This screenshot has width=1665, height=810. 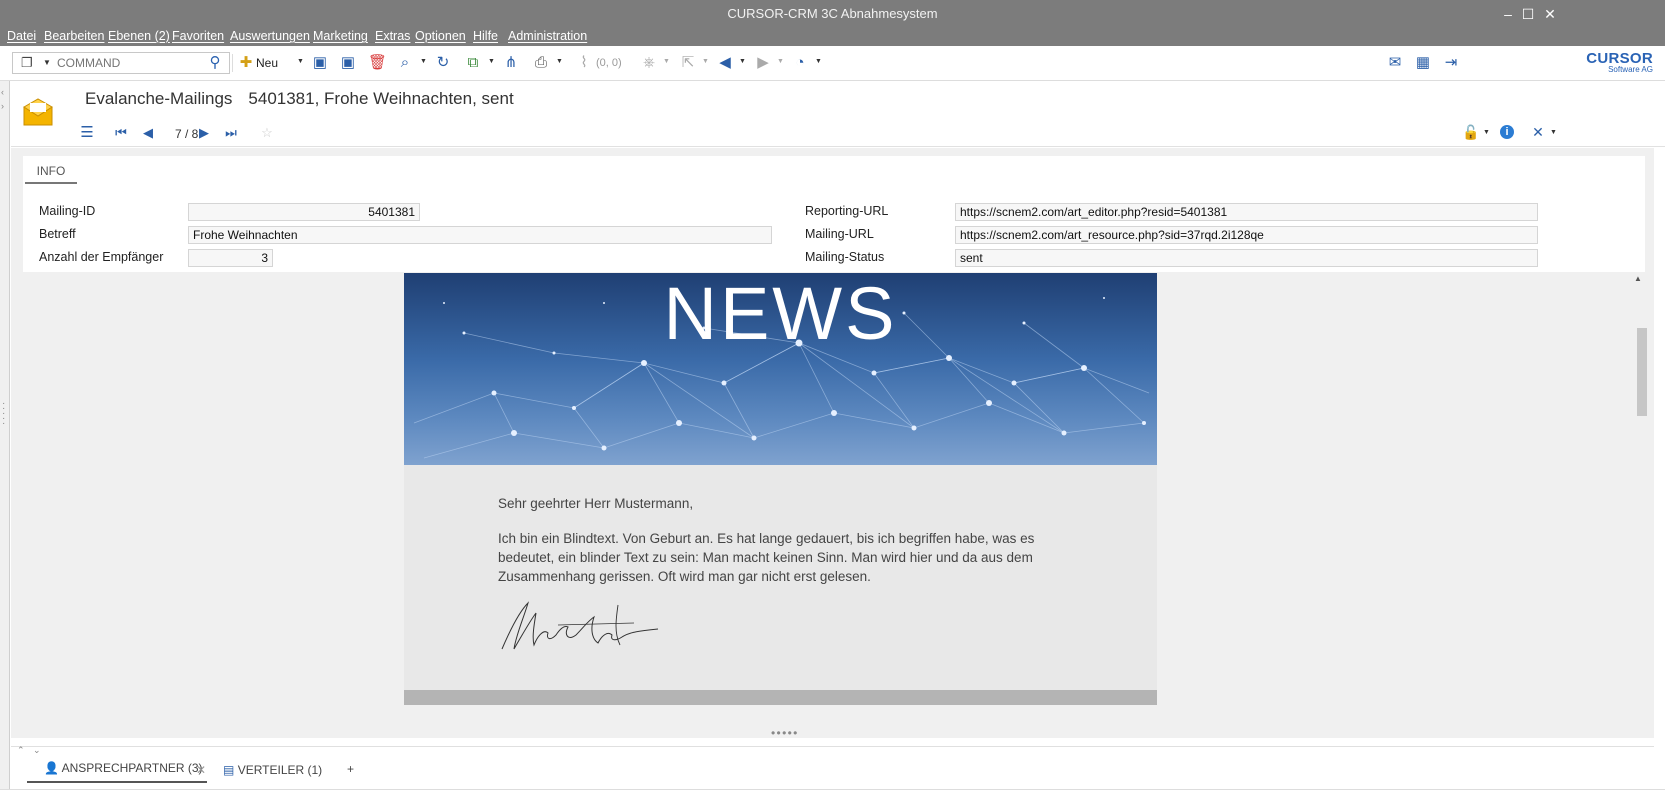 I want to click on module-name: Evalanche-Mailings, so click(x=159, y=98).